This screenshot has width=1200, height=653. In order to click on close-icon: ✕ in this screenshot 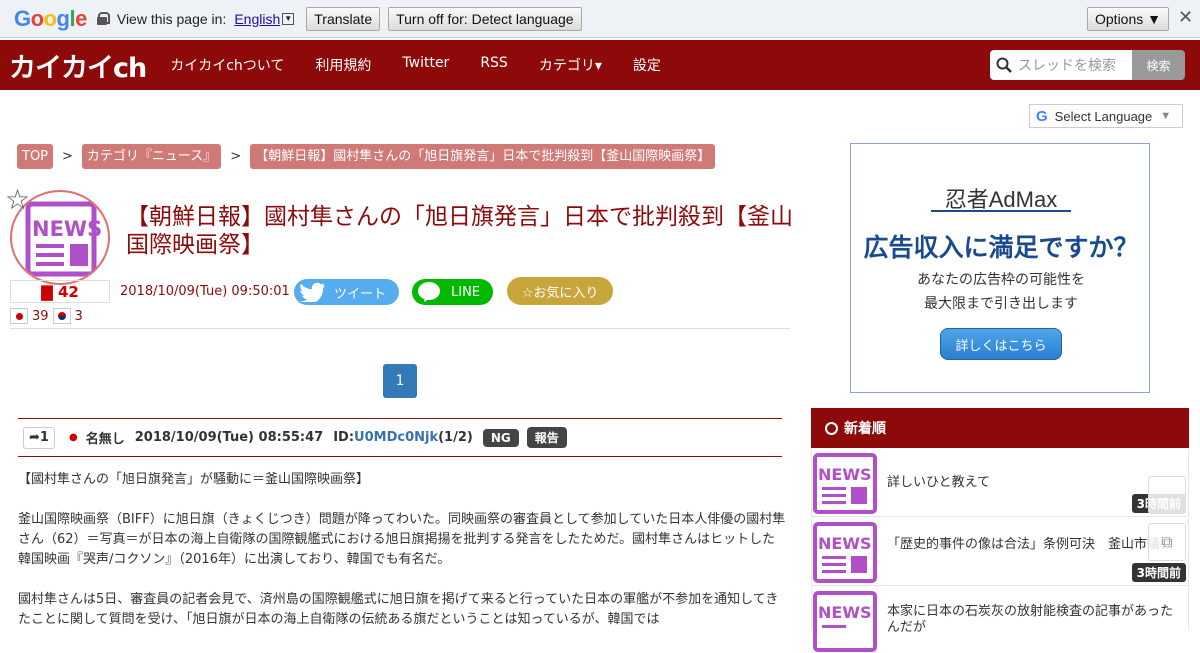, I will do `click(1185, 17)`.